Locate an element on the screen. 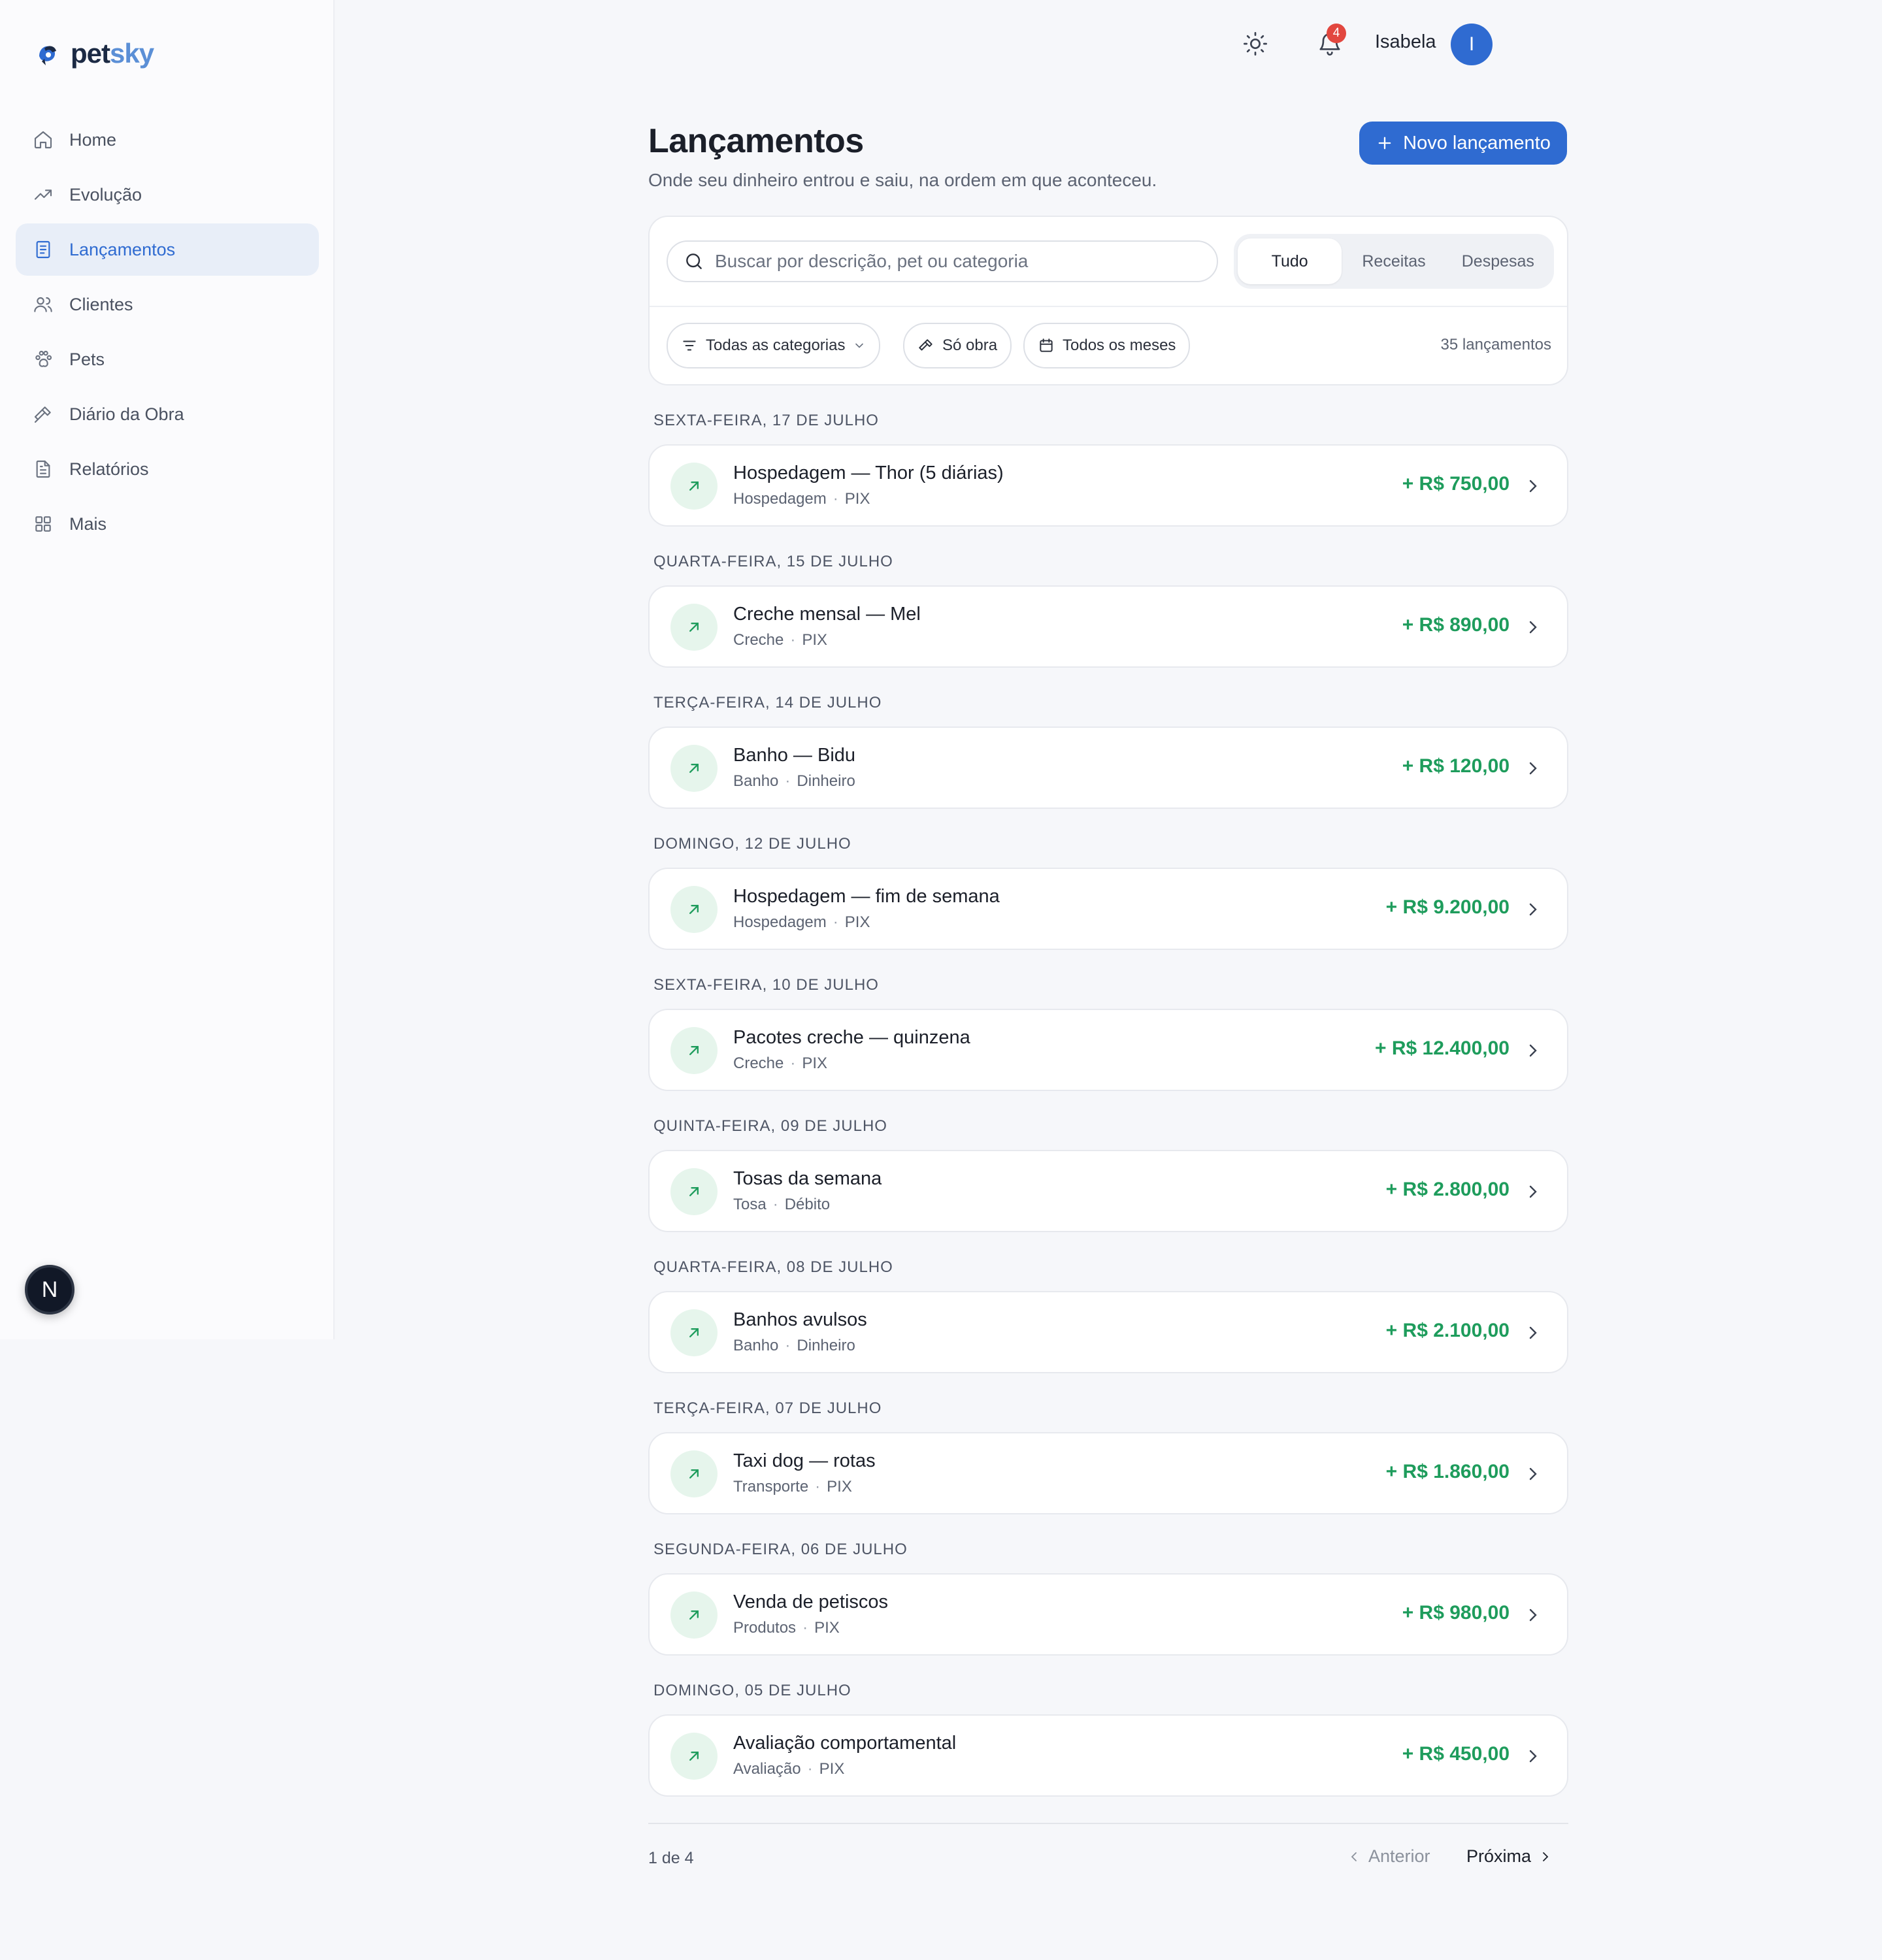  entry-title: Avaliação comportamental is located at coordinates (845, 1743).